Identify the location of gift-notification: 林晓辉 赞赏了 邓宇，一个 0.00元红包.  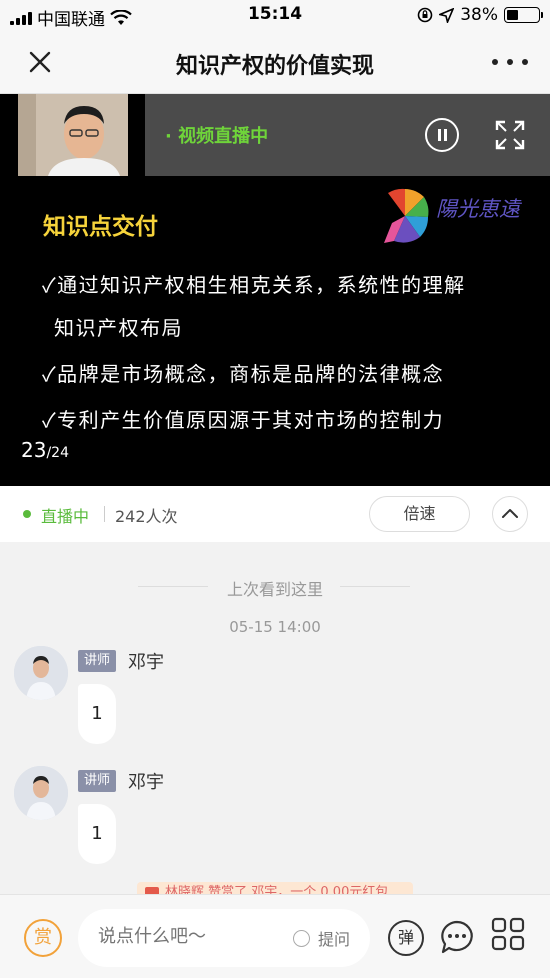
(275, 888).